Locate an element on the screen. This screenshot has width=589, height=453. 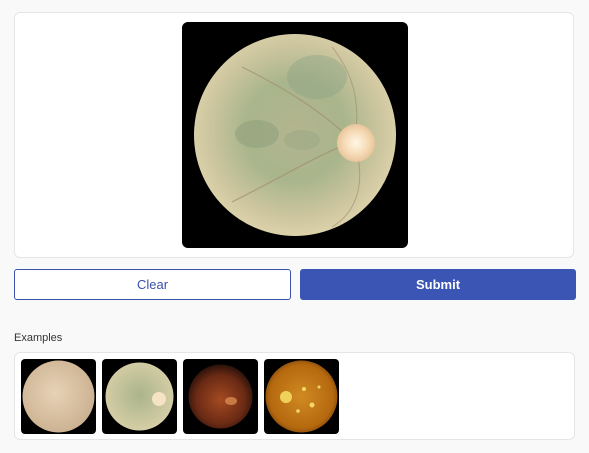
fundus-image-pale-icon is located at coordinates (58, 396).